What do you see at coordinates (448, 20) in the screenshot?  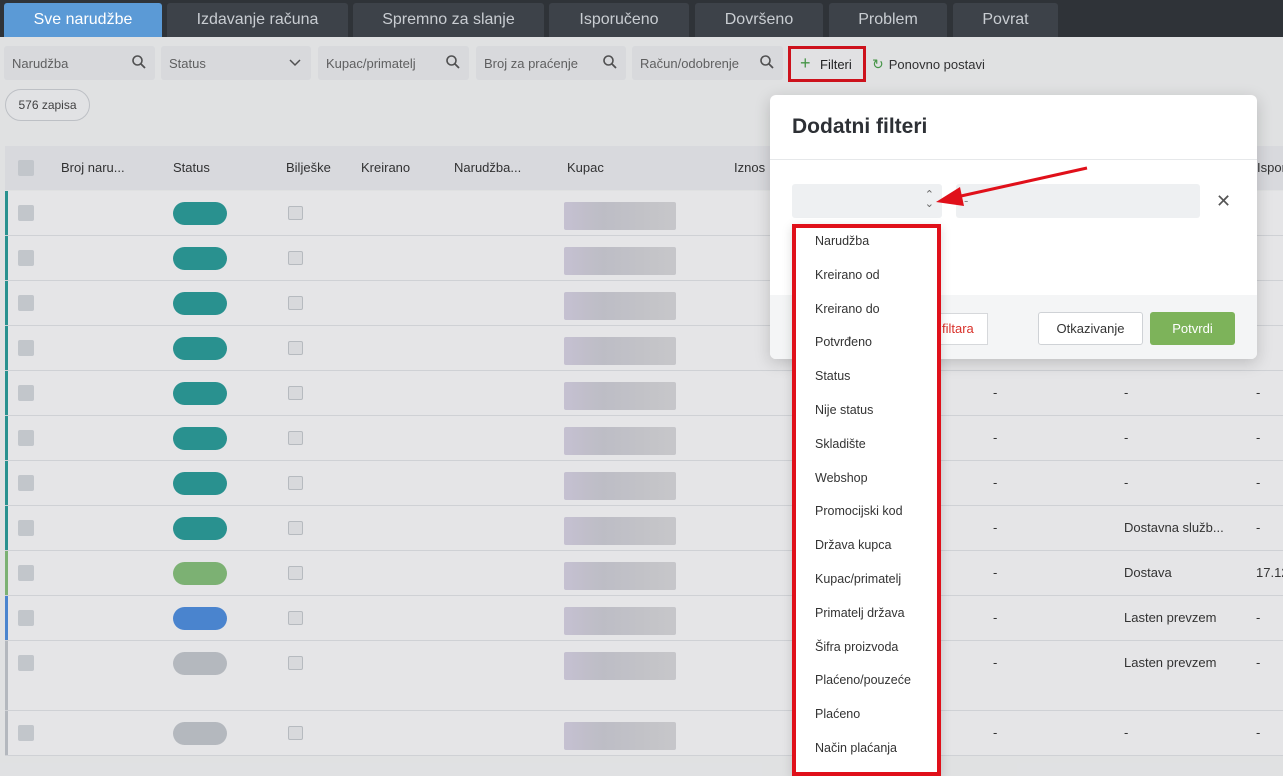 I see `tab-ready-to-ship: Spremno za slanje` at bounding box center [448, 20].